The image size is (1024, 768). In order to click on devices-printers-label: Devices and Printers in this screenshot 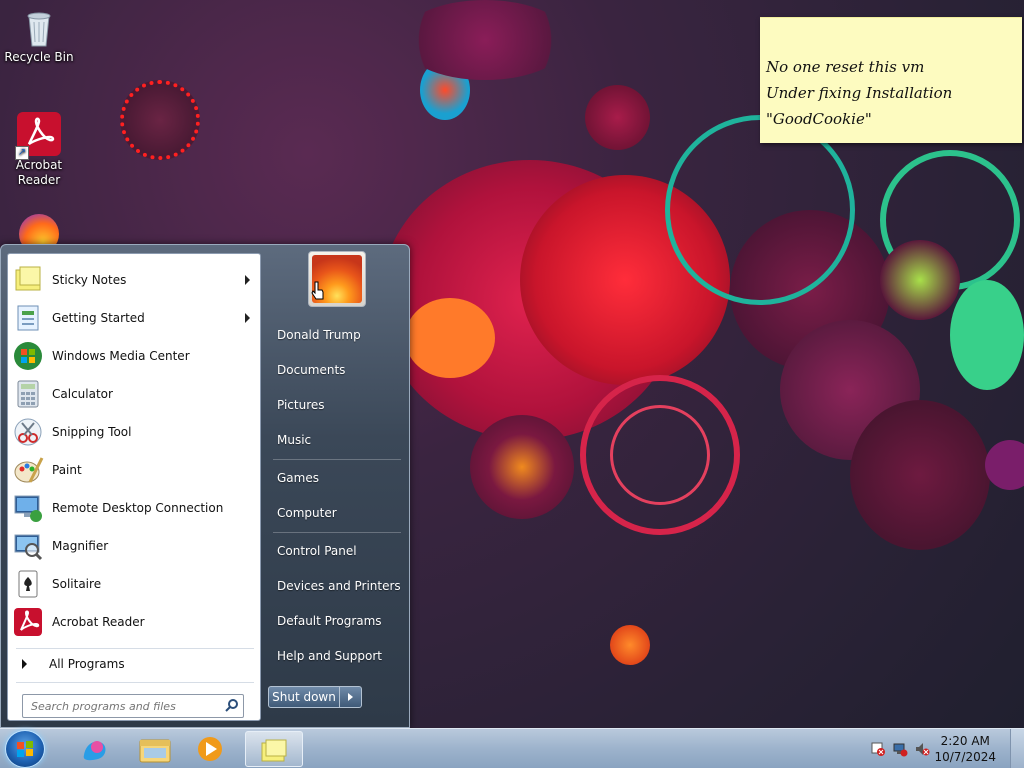, I will do `click(339, 586)`.